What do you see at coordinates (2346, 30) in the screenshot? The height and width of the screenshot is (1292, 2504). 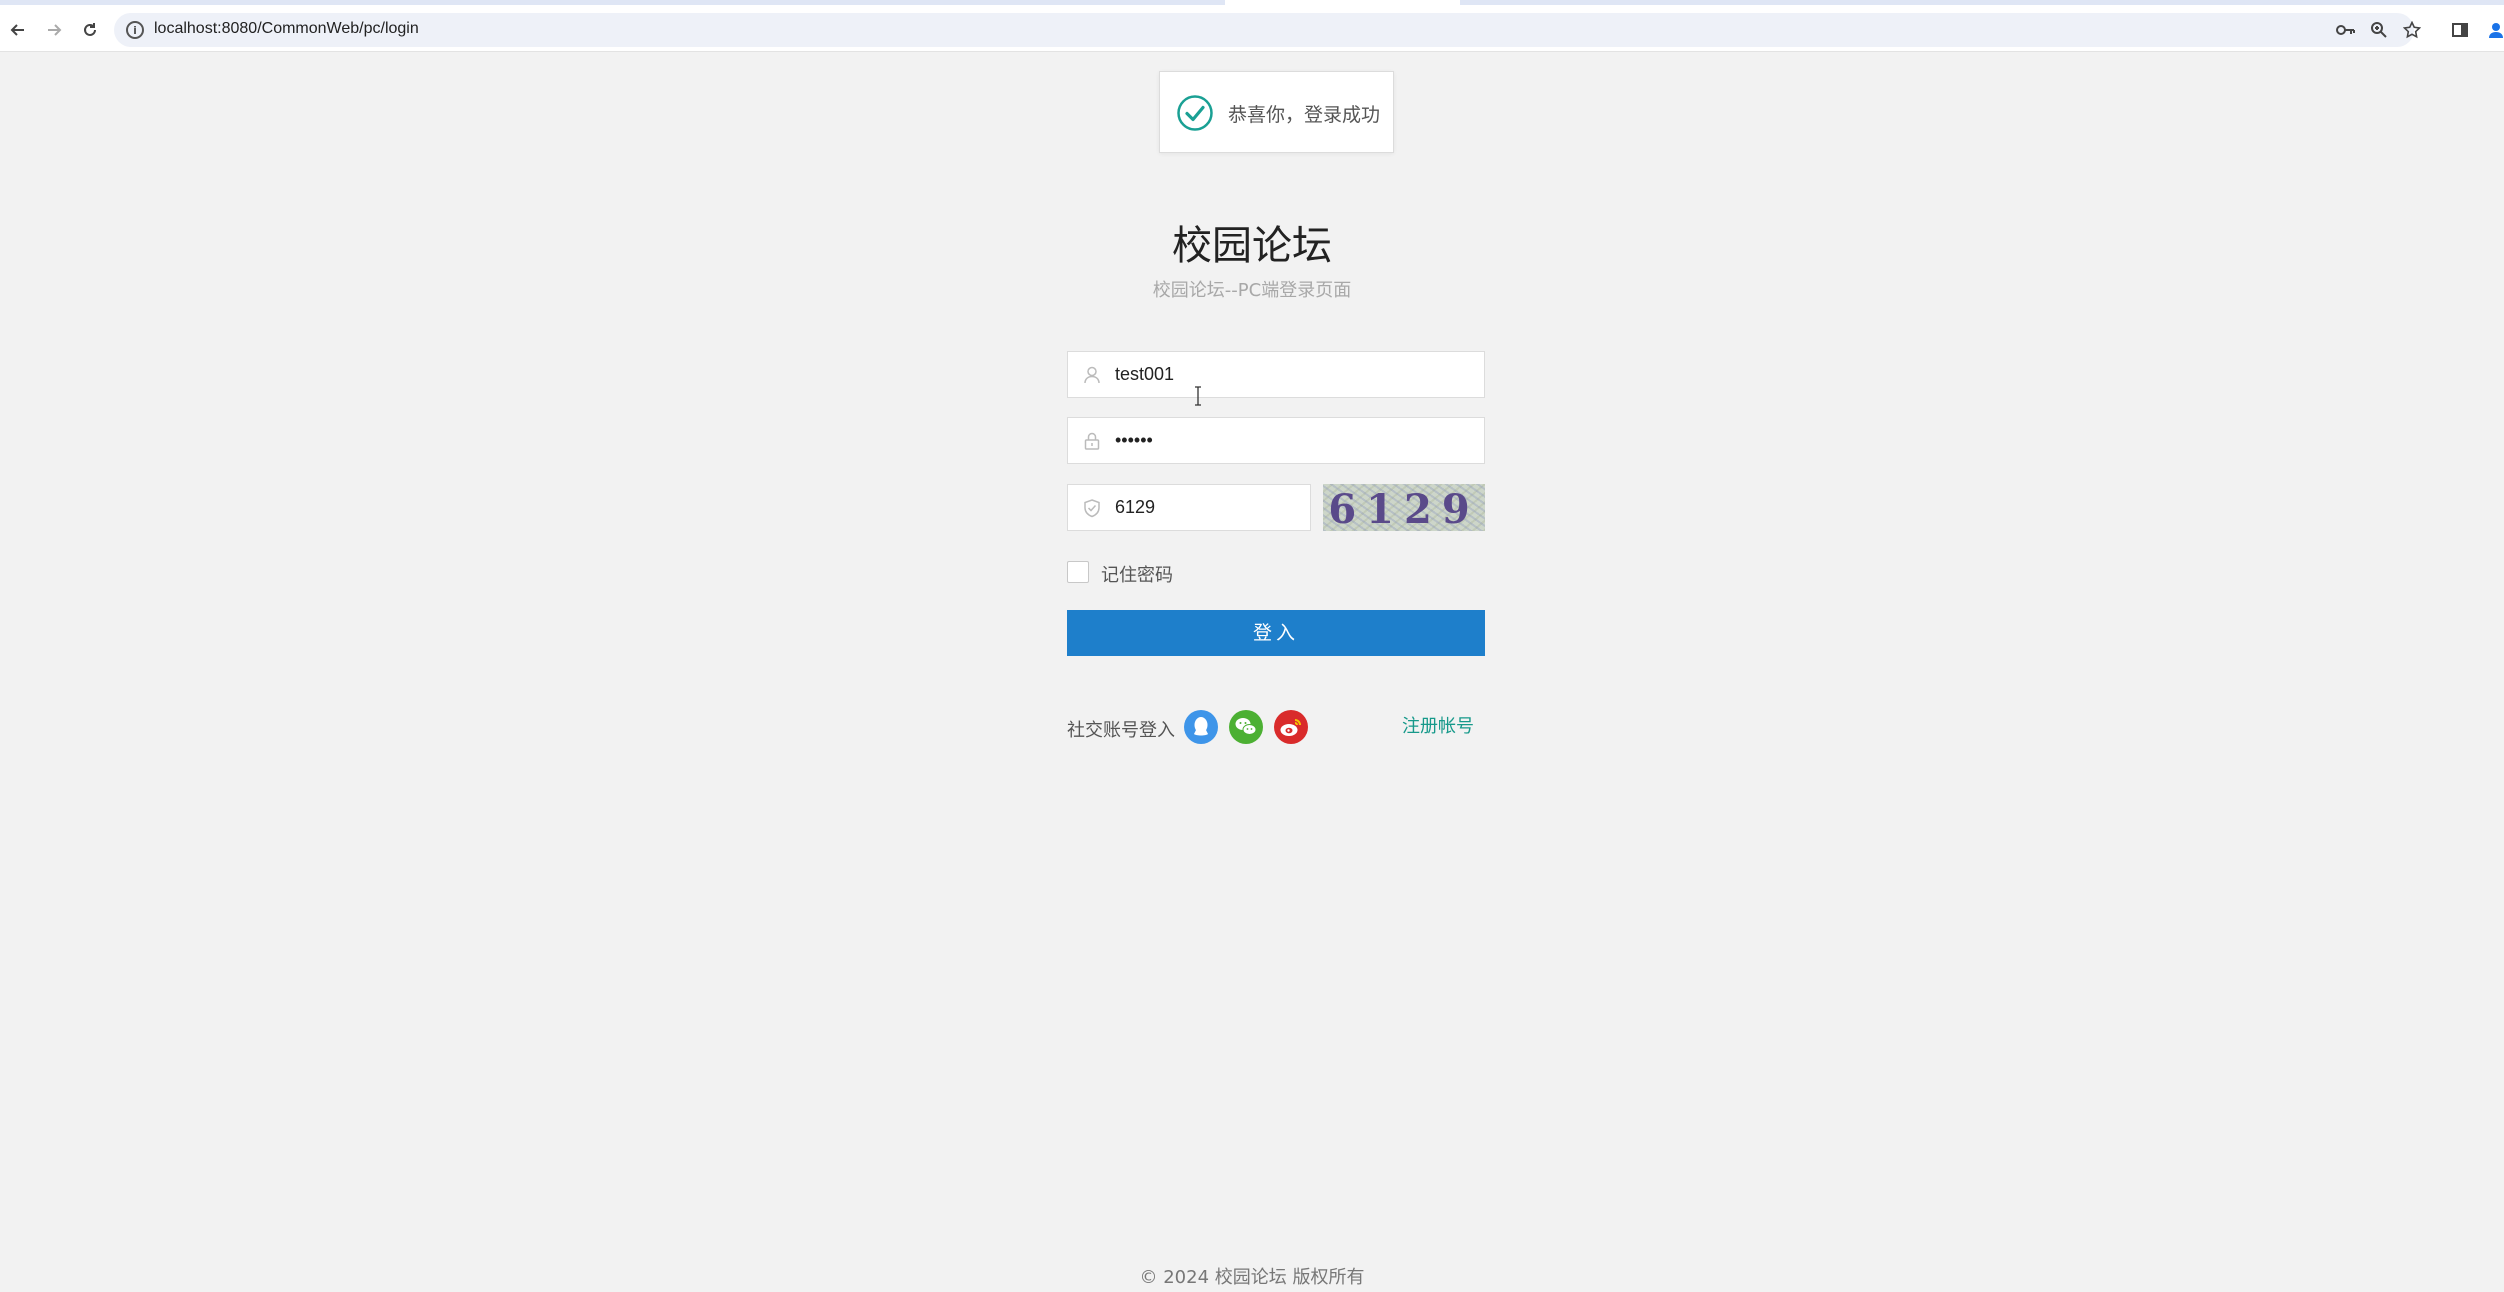 I see `key-icon` at bounding box center [2346, 30].